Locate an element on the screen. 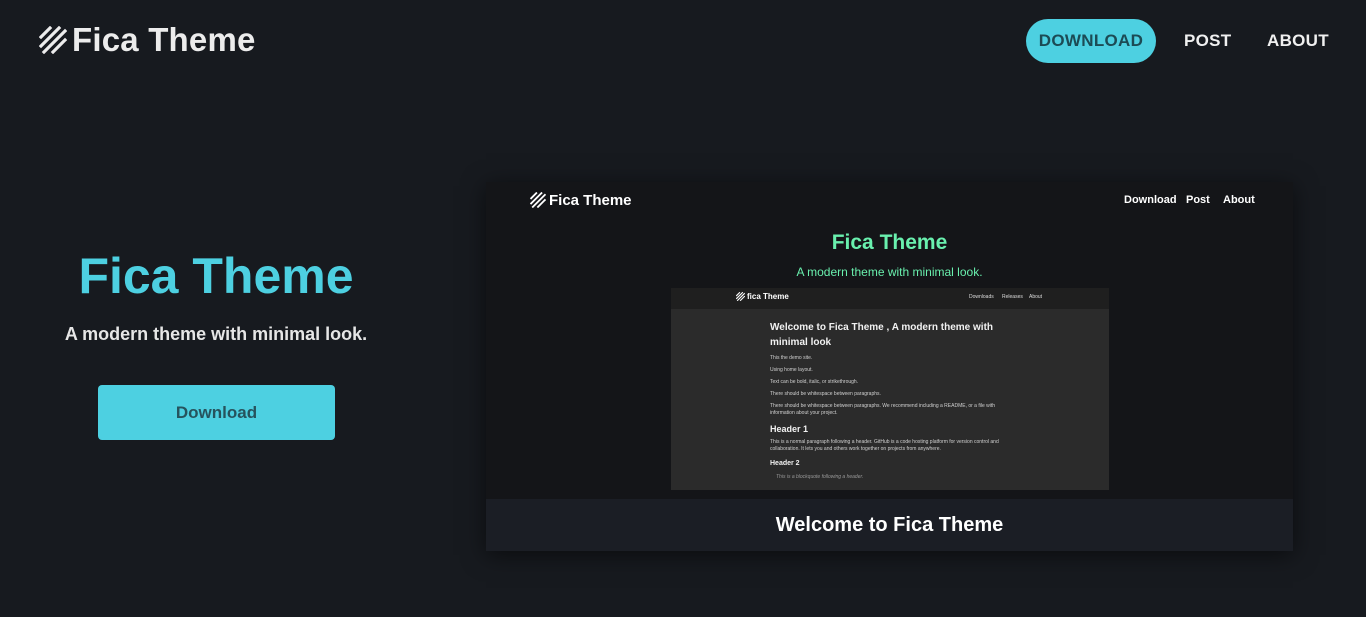  nested-link-downloads: Downloads is located at coordinates (981, 297).